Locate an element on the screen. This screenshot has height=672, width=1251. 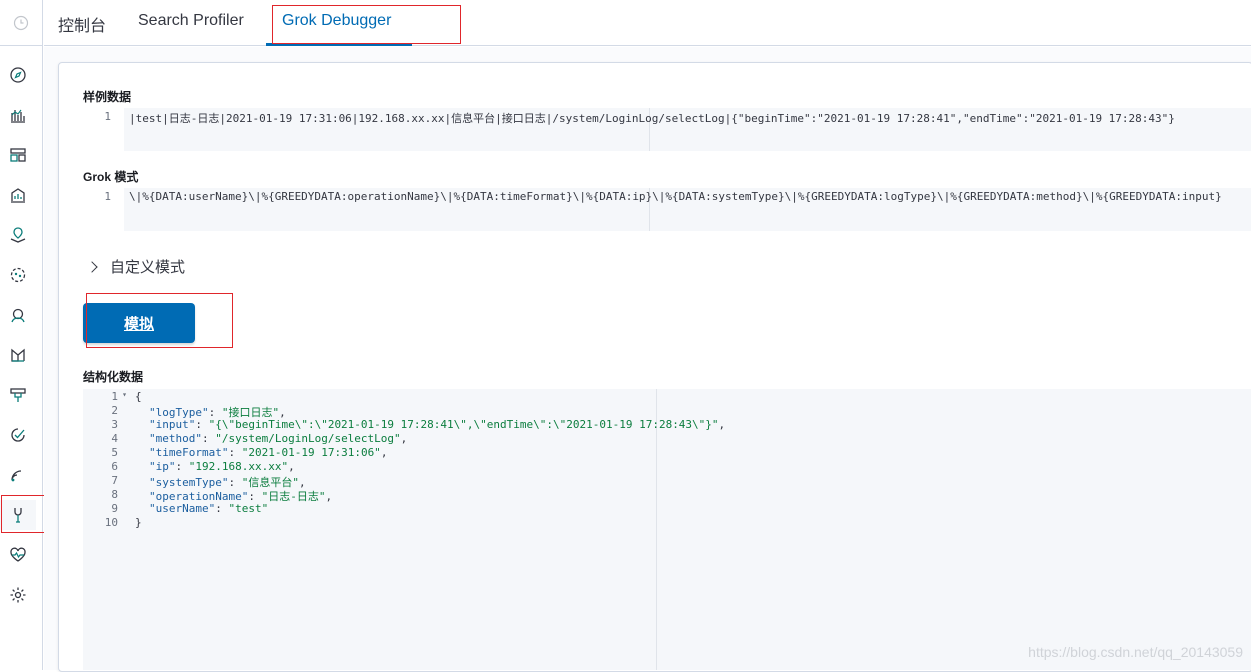
line-number: 5 is located at coordinates (114, 452).